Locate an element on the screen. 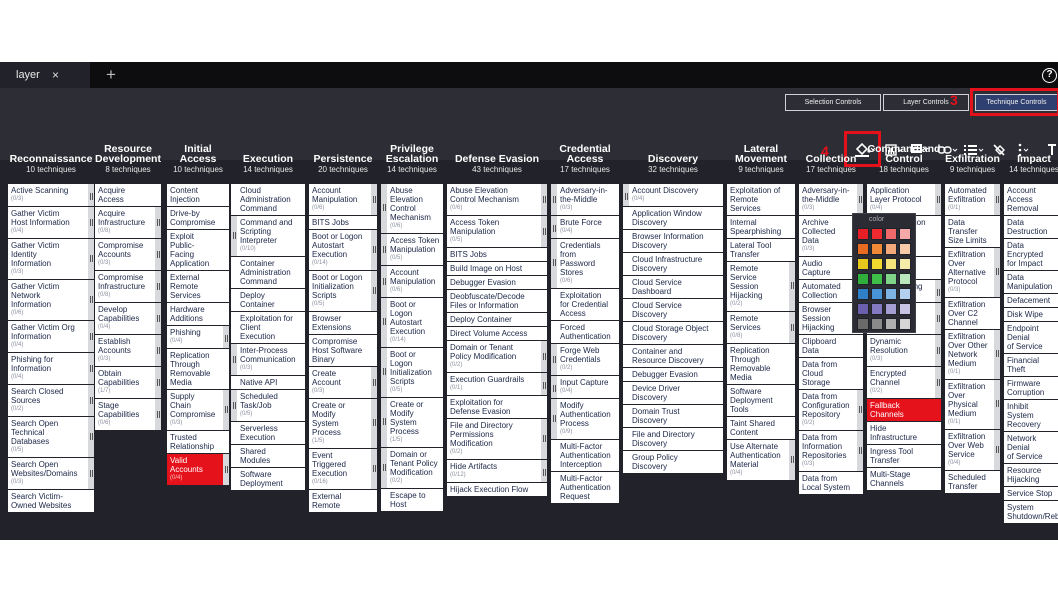  technique-cell: Acquire Infrastructure (0/8) is located at coordinates (128, 223).